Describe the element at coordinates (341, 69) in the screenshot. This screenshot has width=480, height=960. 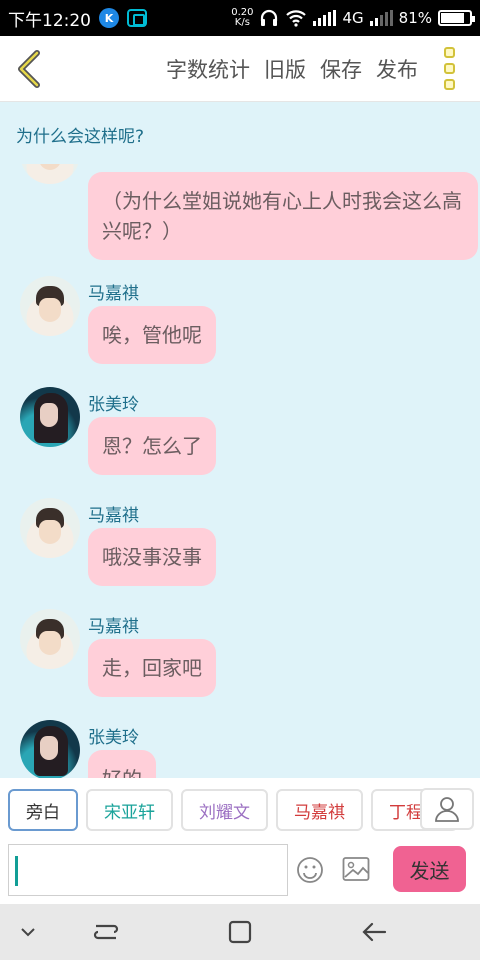
I see `save-button: 保存` at that location.